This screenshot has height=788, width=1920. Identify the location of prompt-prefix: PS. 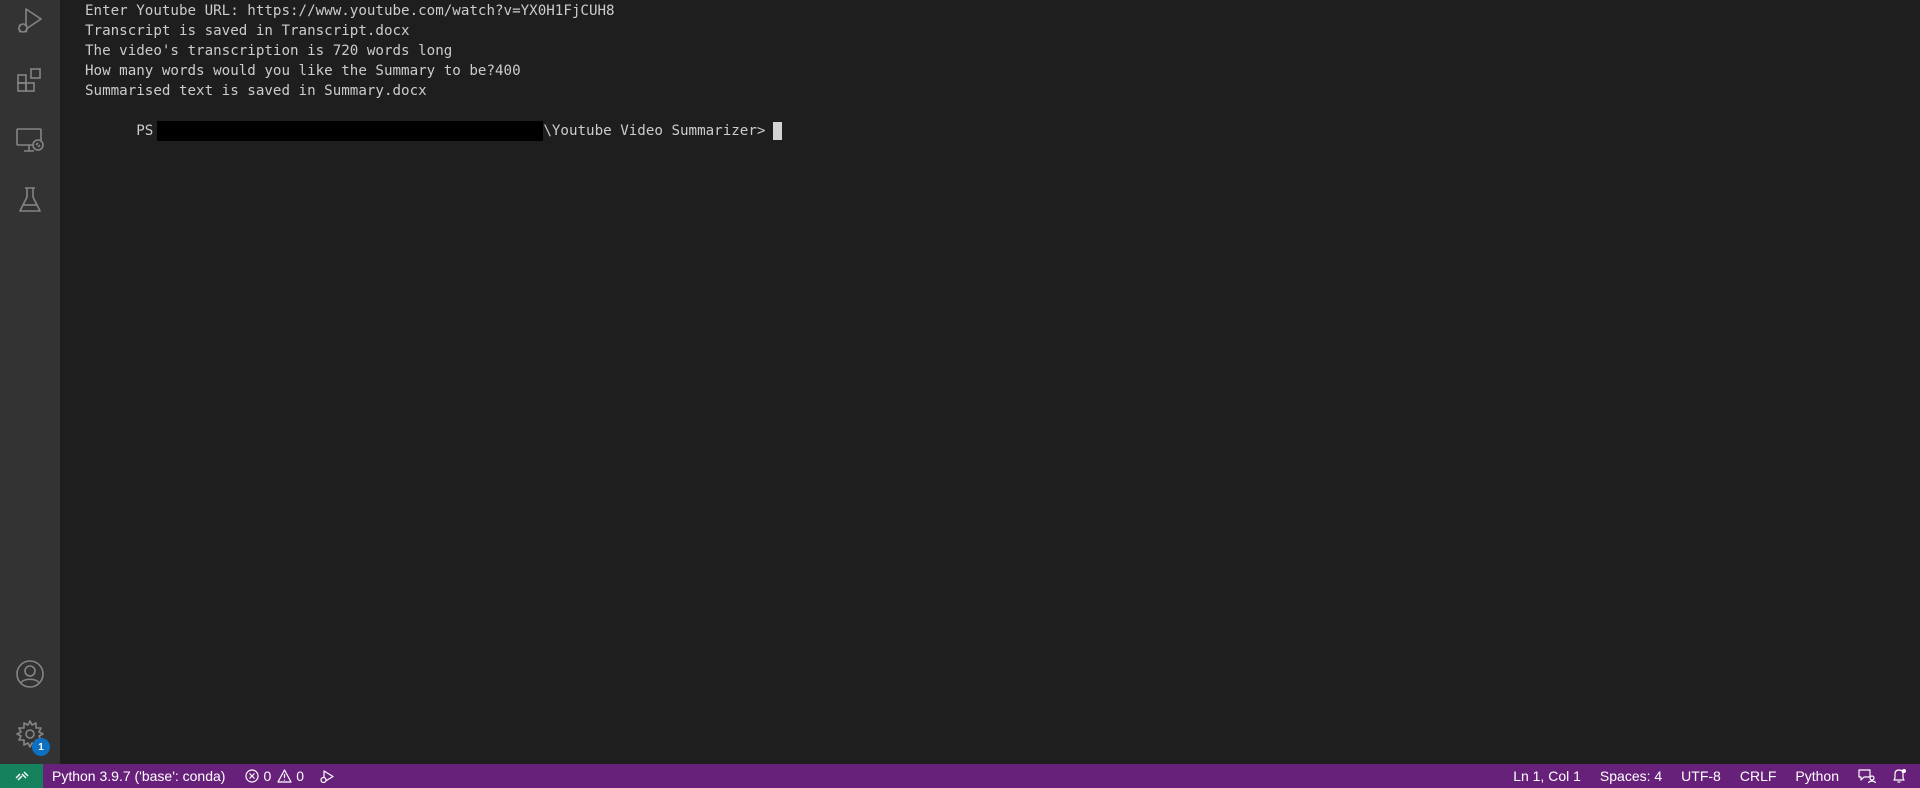
(145, 131).